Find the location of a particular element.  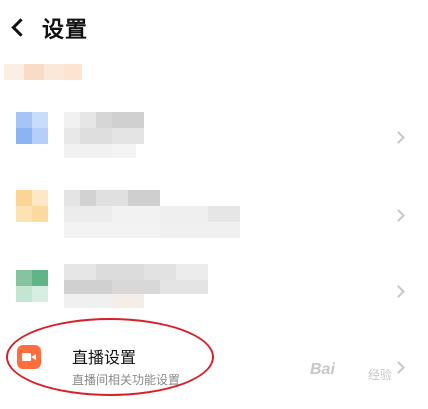

highlight-annotation is located at coordinates (110, 357).